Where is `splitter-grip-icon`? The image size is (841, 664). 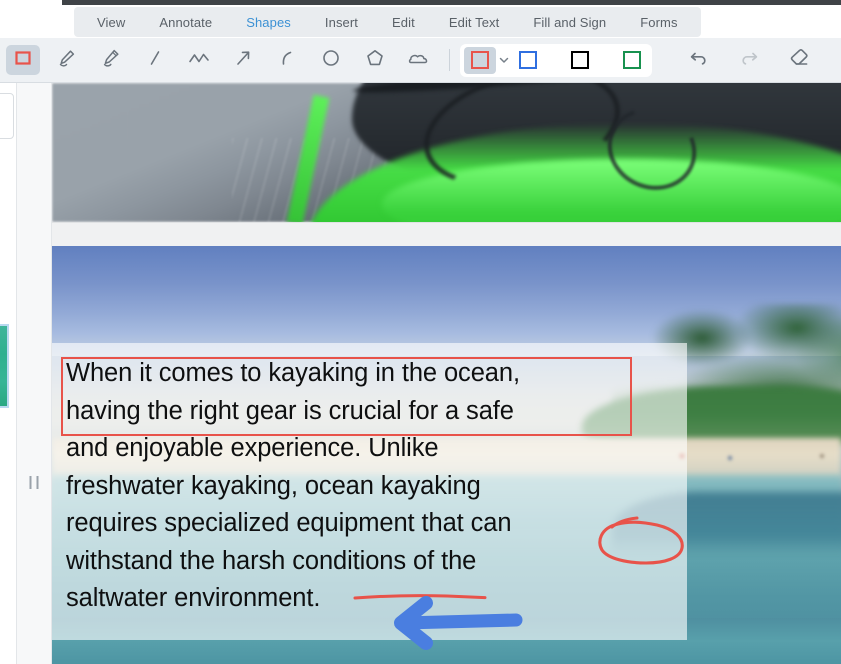
splitter-grip-icon is located at coordinates (34, 482).